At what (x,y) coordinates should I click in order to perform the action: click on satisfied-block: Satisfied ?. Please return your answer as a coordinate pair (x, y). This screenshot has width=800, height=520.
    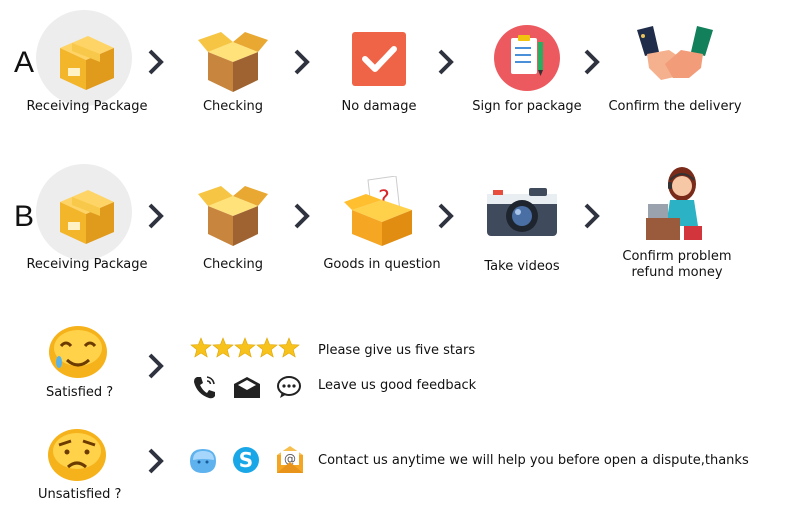
    Looking at the image, I should click on (80, 362).